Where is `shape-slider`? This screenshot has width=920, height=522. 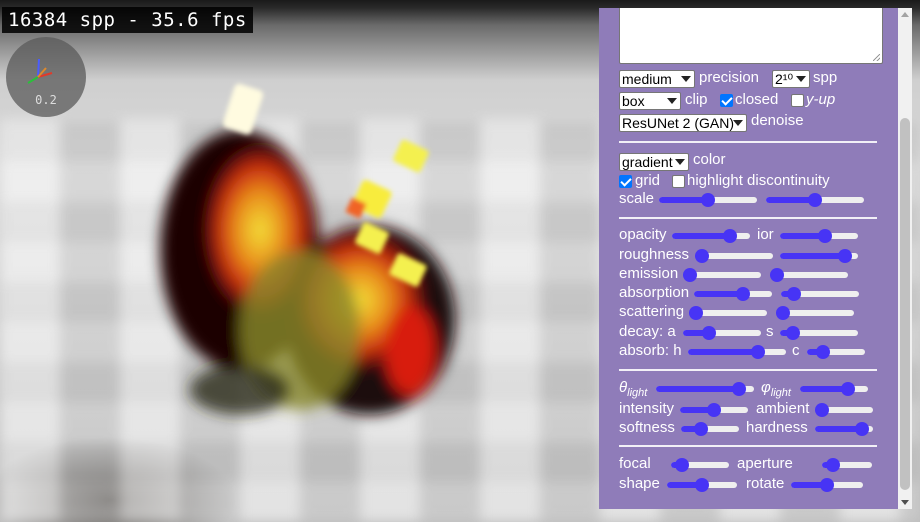 shape-slider is located at coordinates (702, 485).